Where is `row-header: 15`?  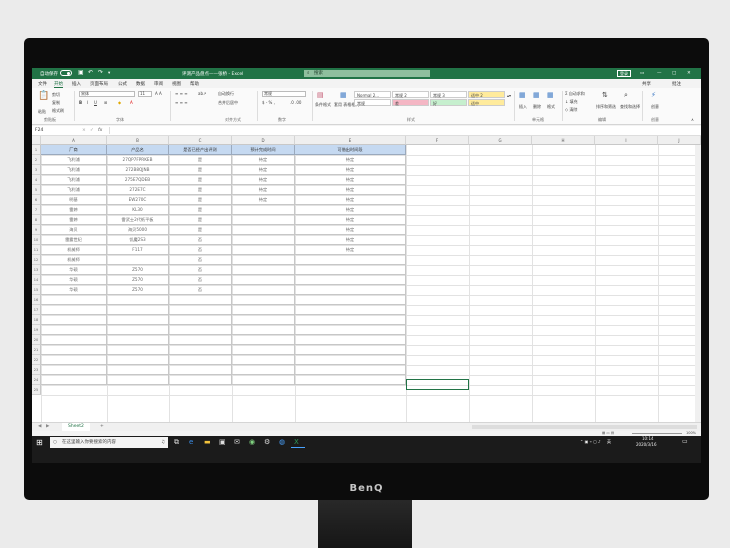
row-header: 15 is located at coordinates (36, 290).